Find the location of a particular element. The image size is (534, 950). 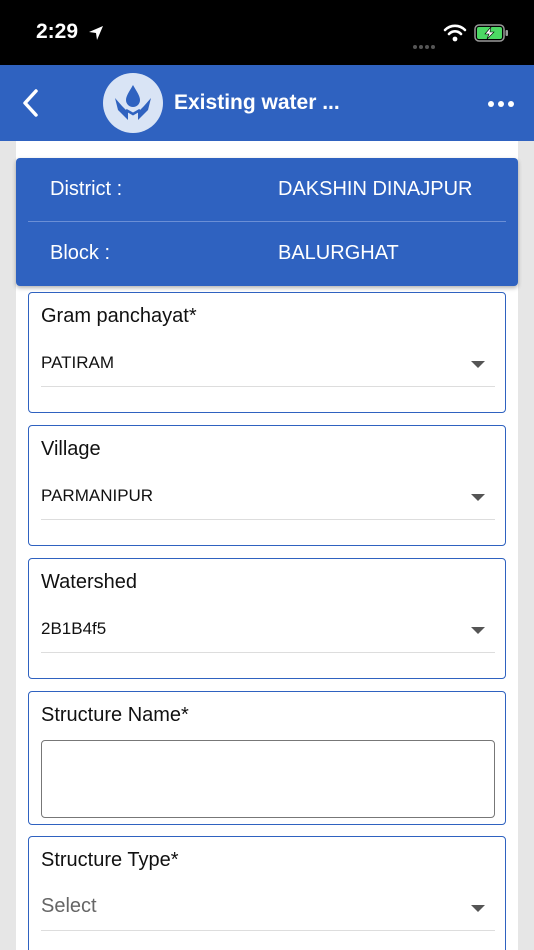

district-value: DAKSHIN DINAJPUR is located at coordinates (375, 189).